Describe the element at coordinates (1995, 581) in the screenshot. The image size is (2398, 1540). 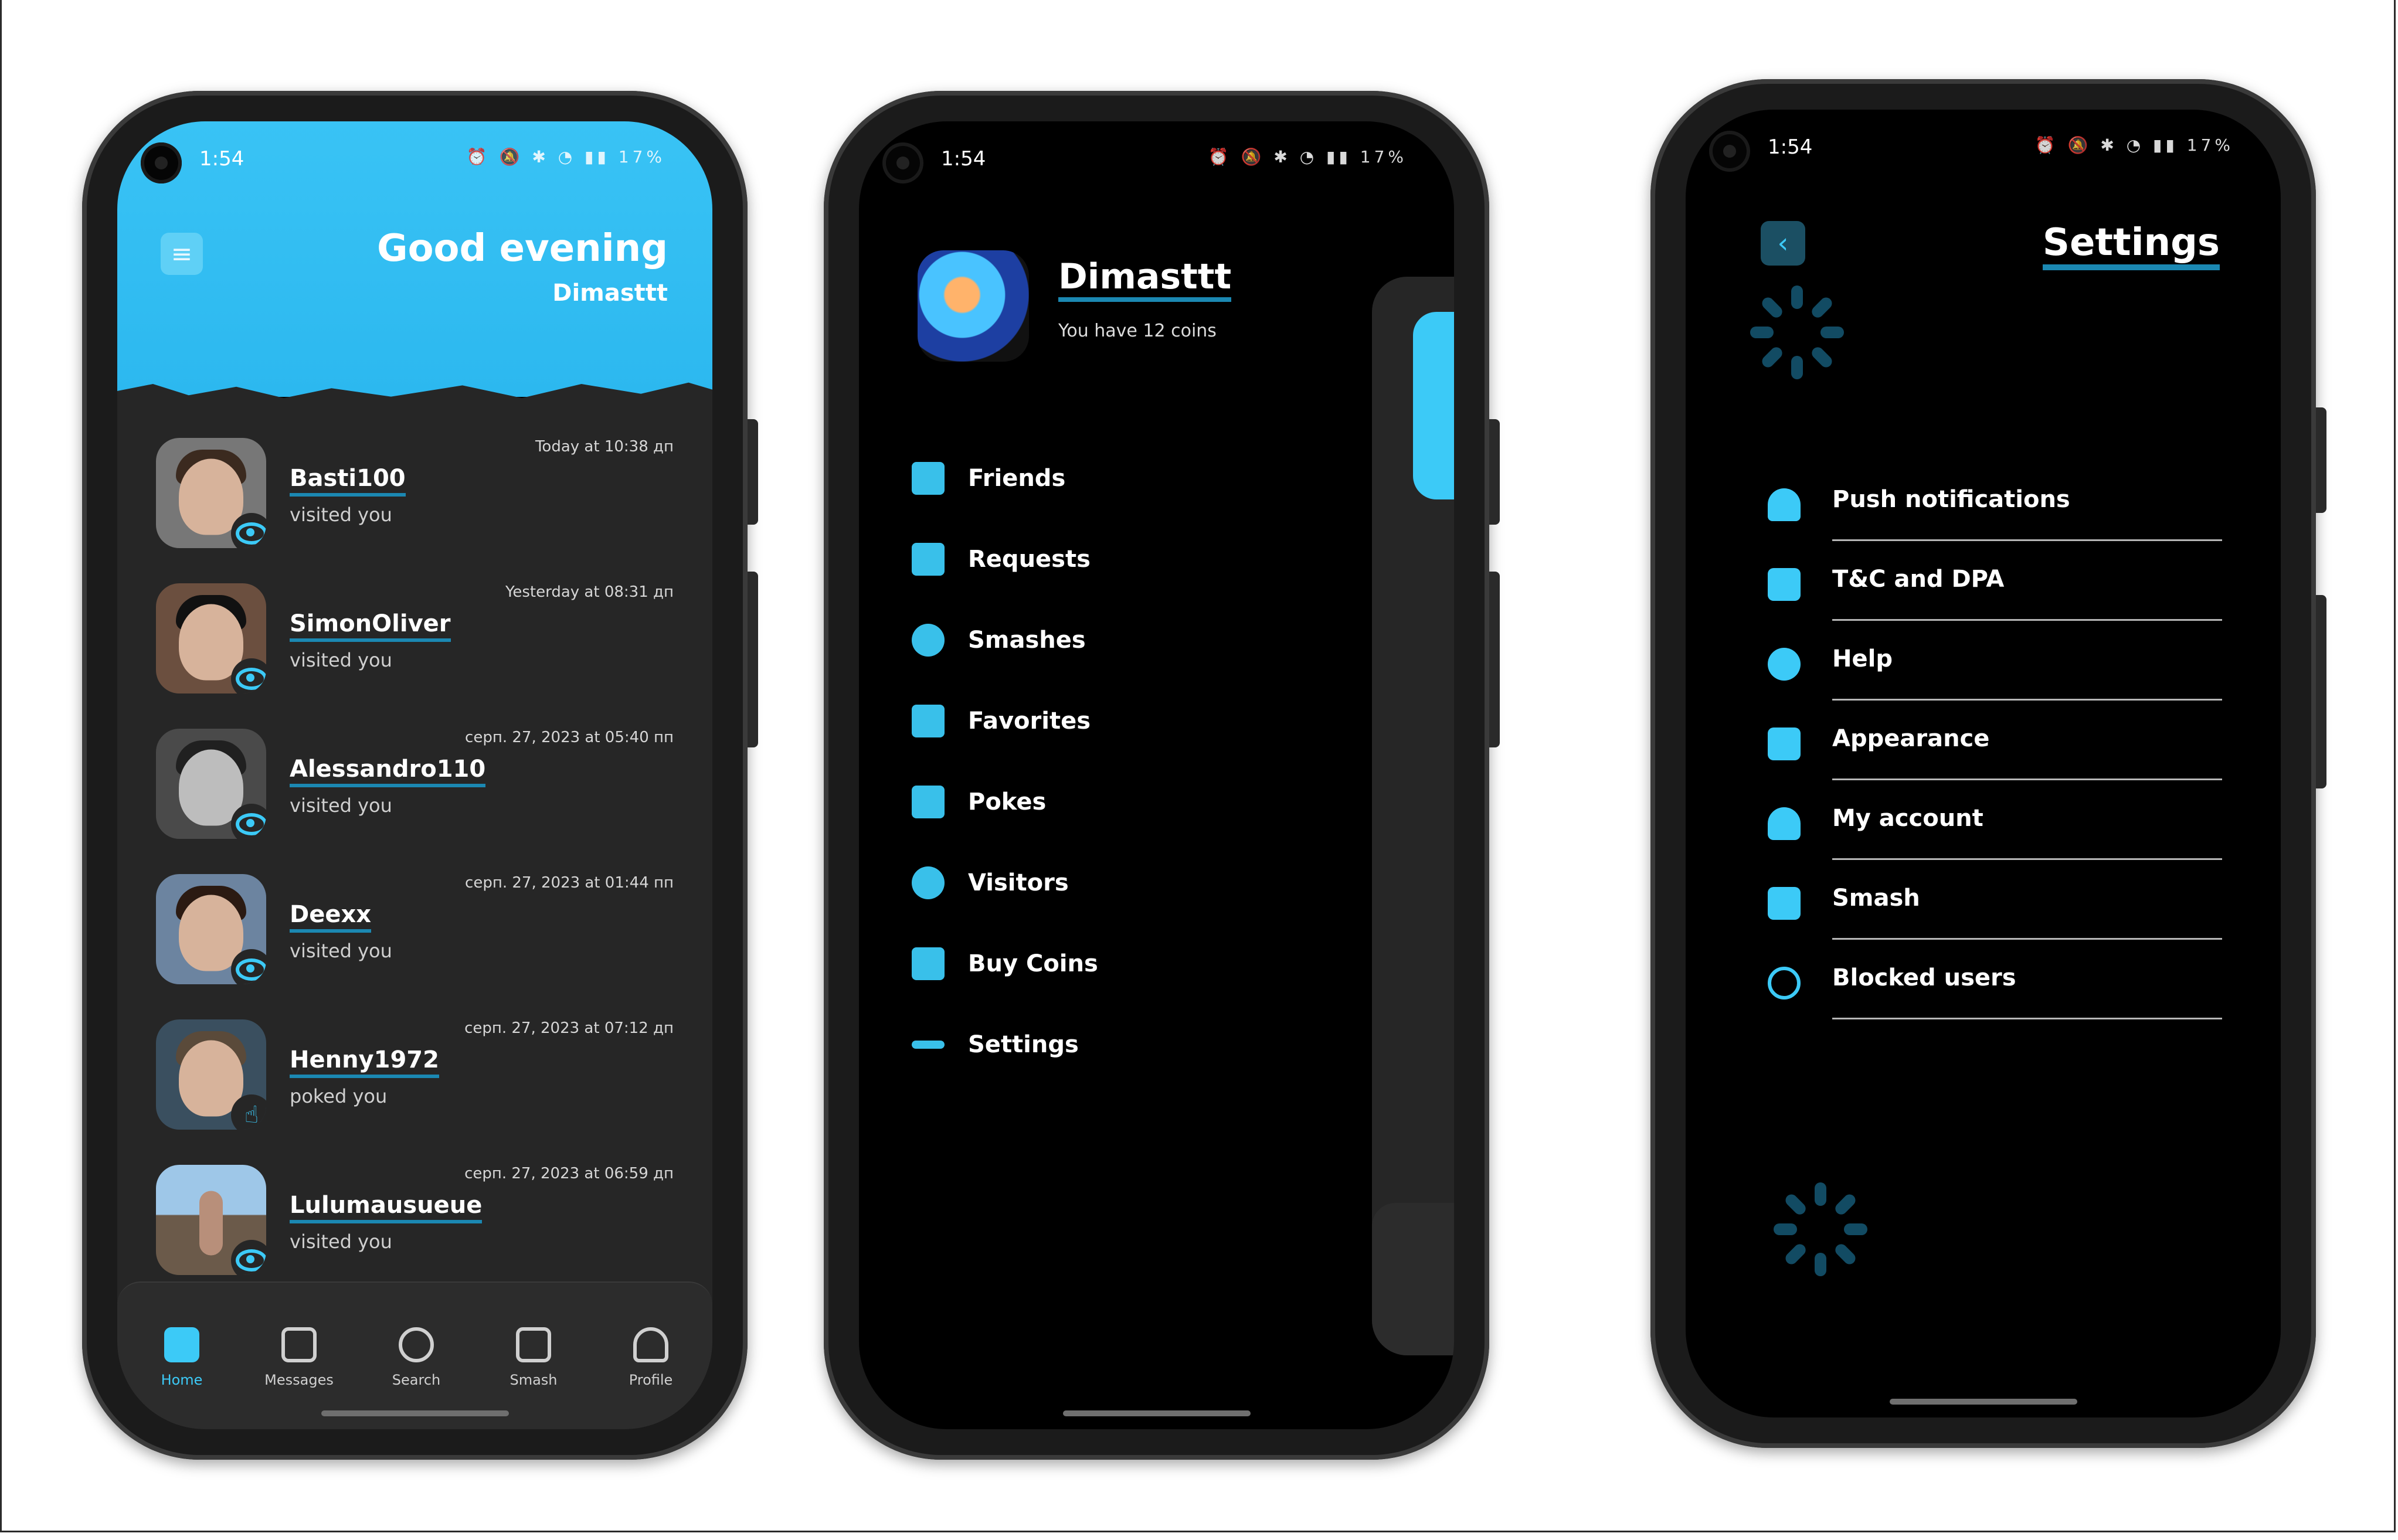
I see `settings-row-tc-dpa: T&C and DPA` at that location.